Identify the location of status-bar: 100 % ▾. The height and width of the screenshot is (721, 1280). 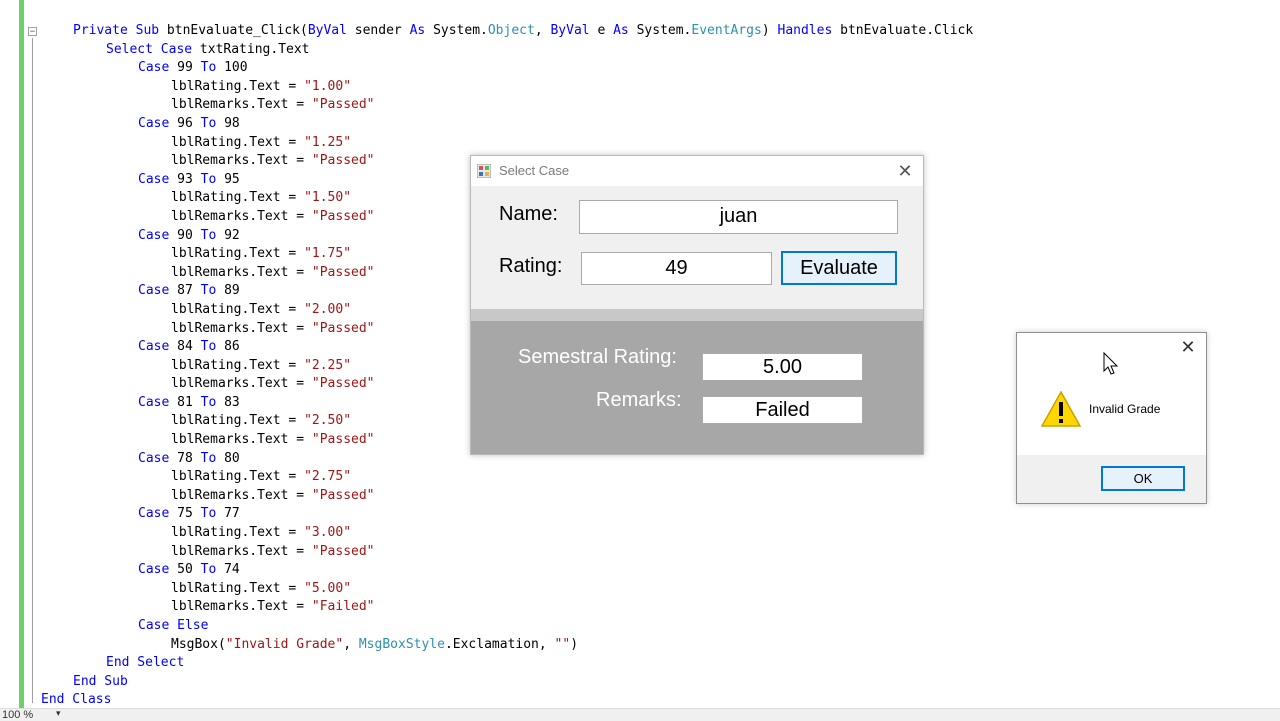
(640, 714).